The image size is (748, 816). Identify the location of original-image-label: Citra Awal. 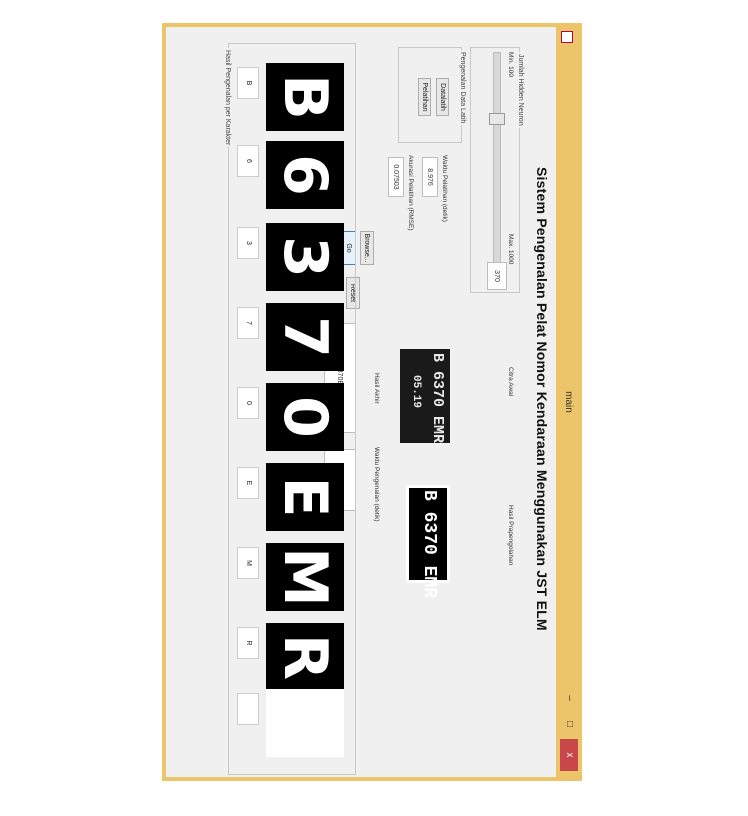
(510, 382).